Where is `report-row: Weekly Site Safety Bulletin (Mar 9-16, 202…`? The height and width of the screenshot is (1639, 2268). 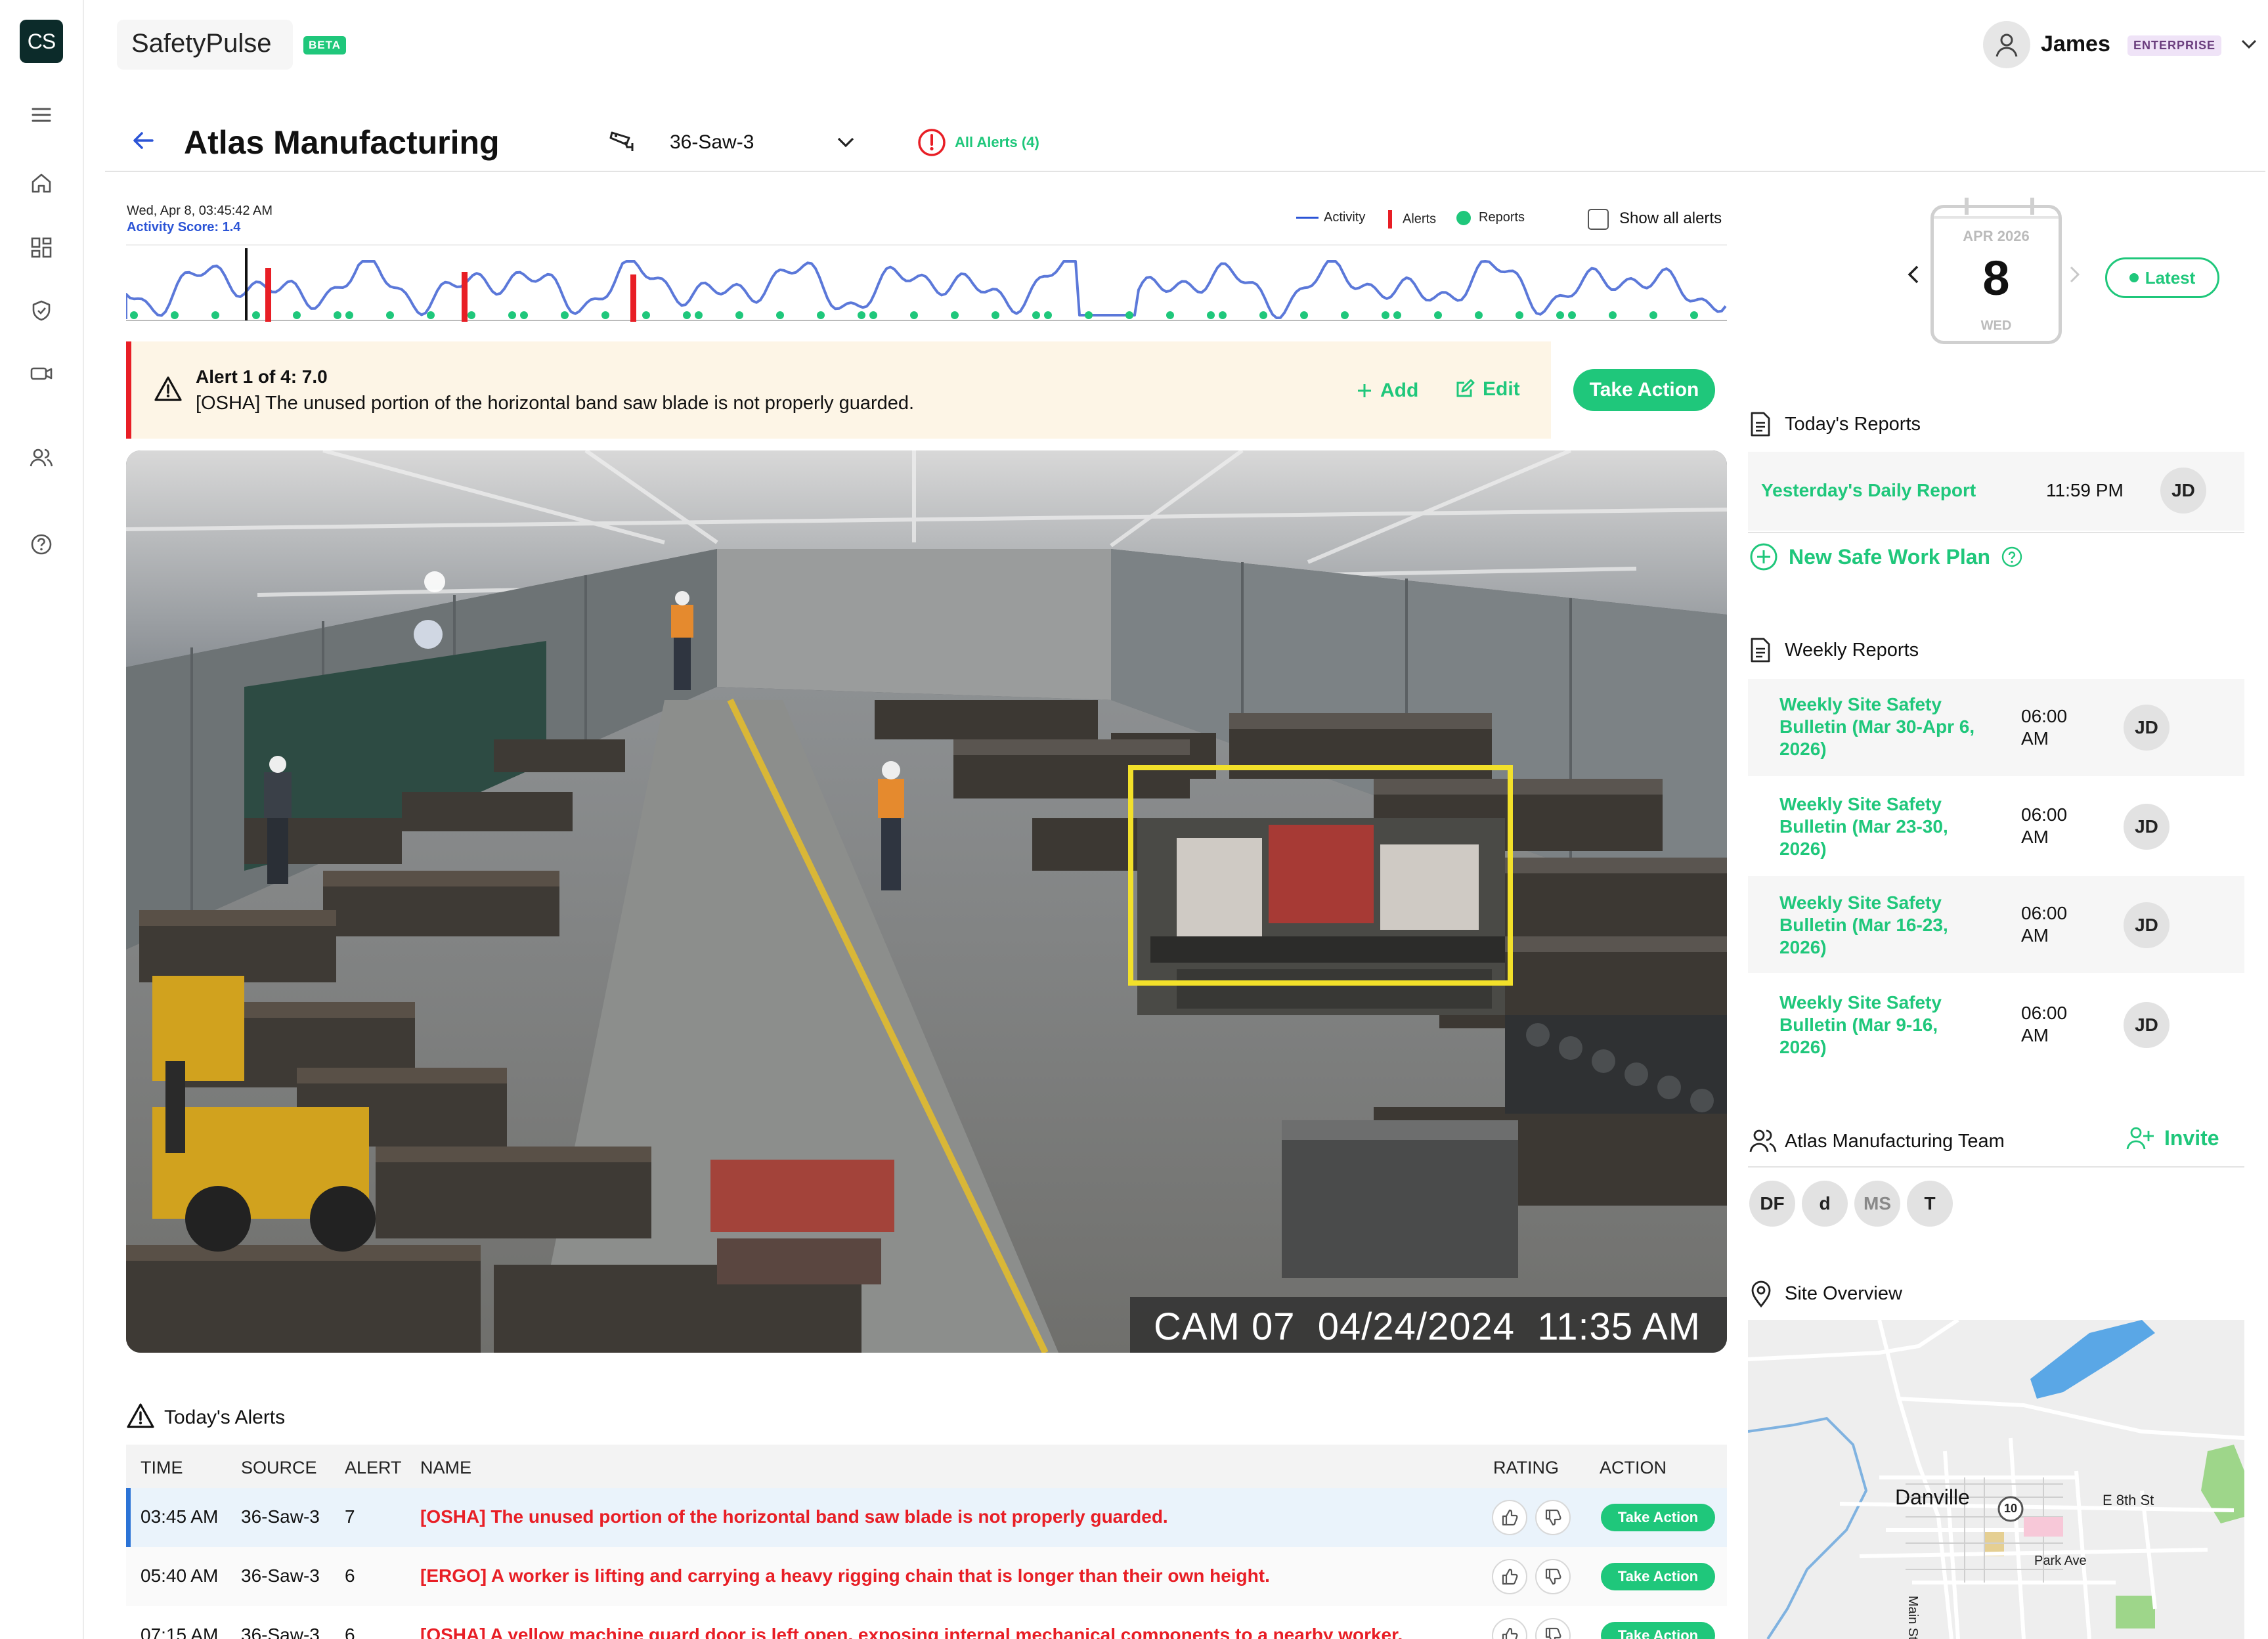
report-row: Weekly Site Safety Bulletin (Mar 9-16, 202… is located at coordinates (1996, 1024).